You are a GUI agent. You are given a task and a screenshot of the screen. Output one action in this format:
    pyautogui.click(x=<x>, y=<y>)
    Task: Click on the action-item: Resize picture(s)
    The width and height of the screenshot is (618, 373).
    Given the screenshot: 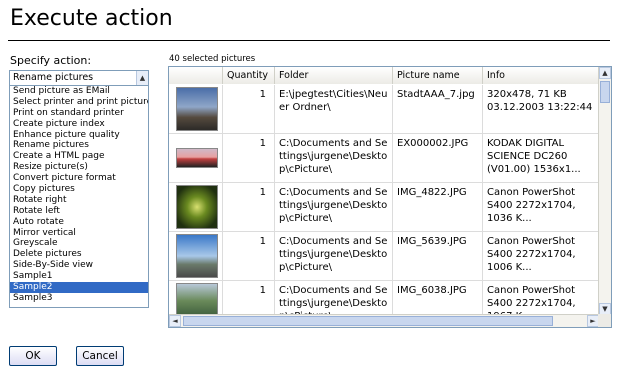 What is the action you would take?
    pyautogui.click(x=79, y=167)
    